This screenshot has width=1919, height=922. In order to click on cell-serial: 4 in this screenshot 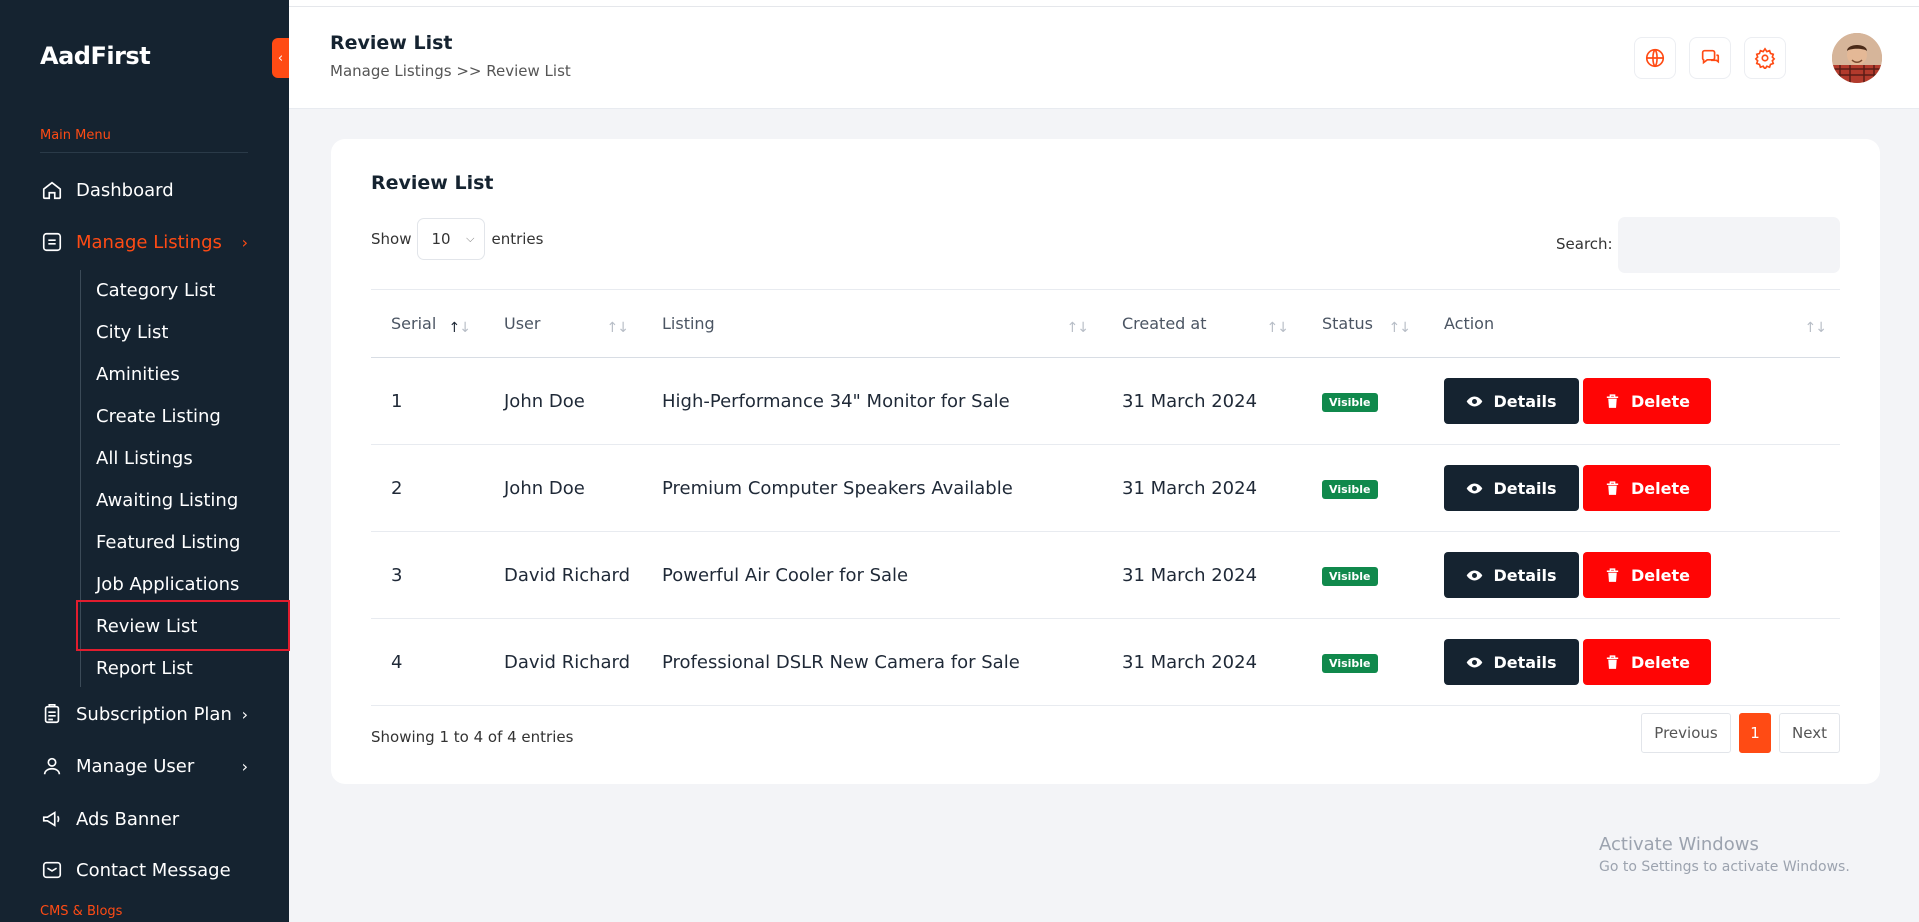, I will do `click(397, 662)`.